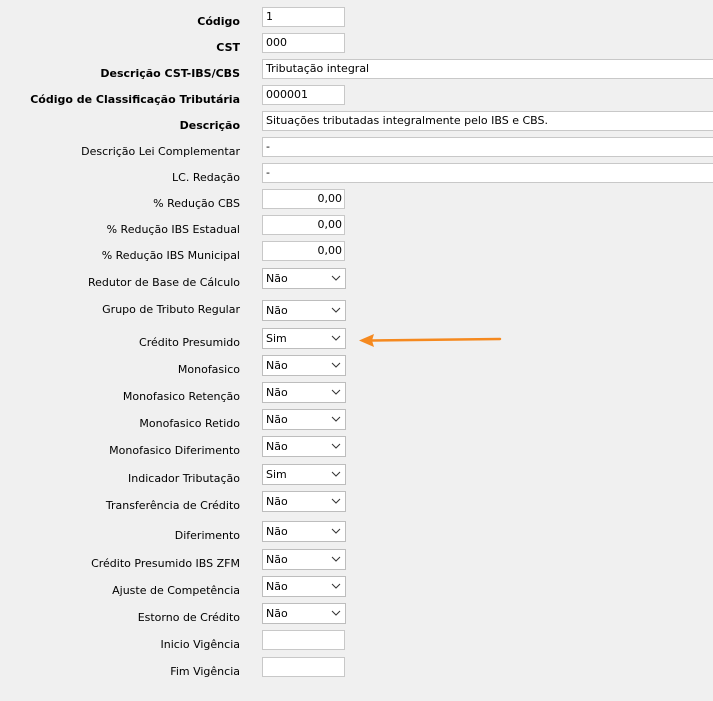 The image size is (713, 701). I want to click on descricao-lei-field: -, so click(487, 147).